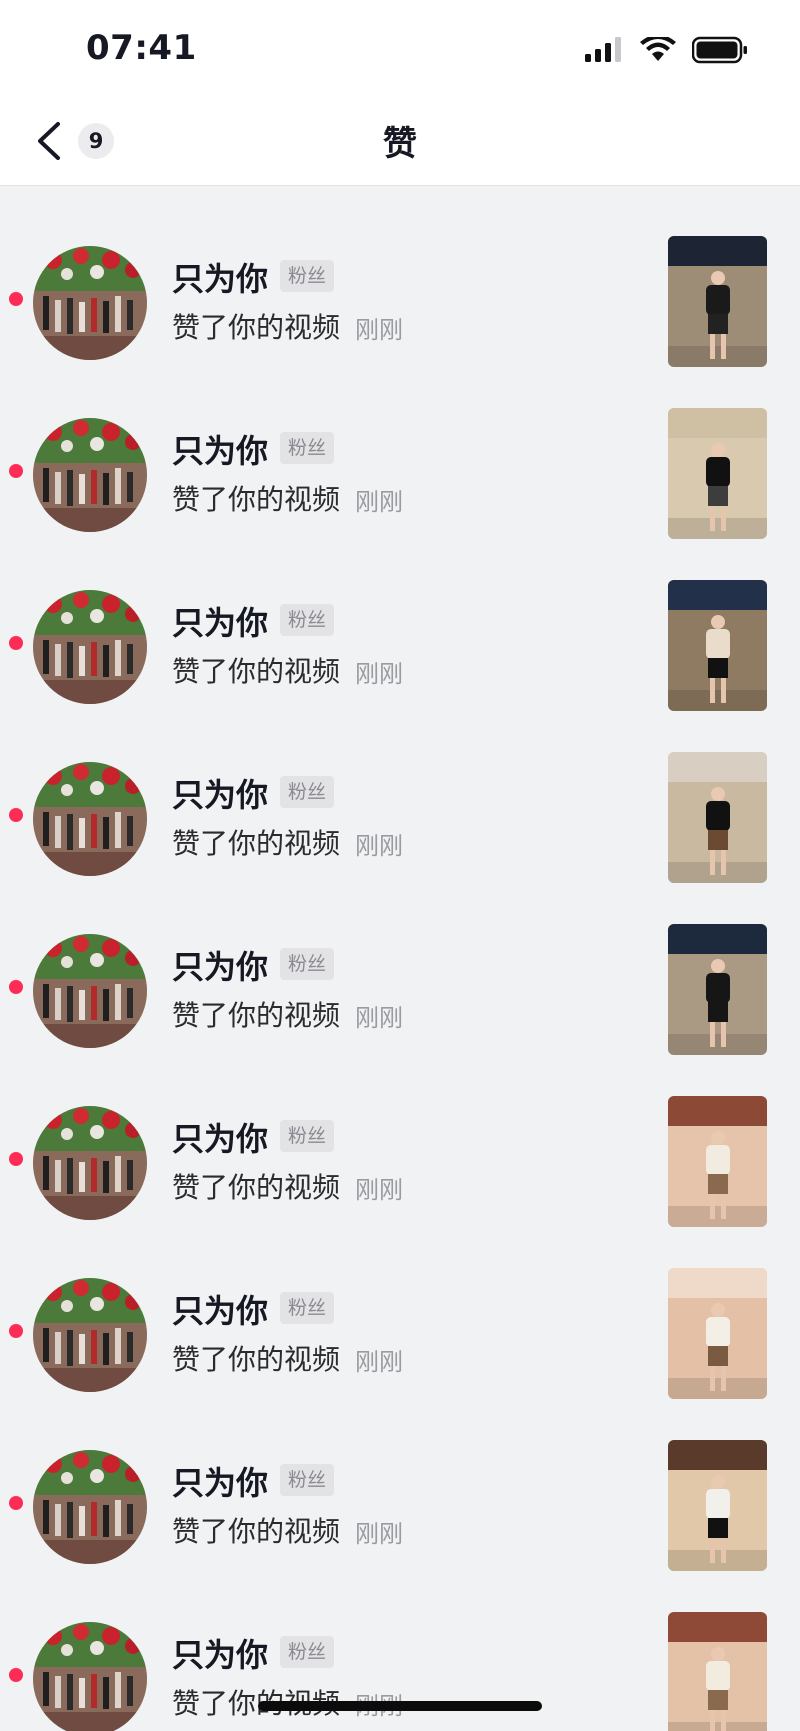 This screenshot has width=800, height=1731. Describe the element at coordinates (603, 49) in the screenshot. I see `signal-icon` at that location.